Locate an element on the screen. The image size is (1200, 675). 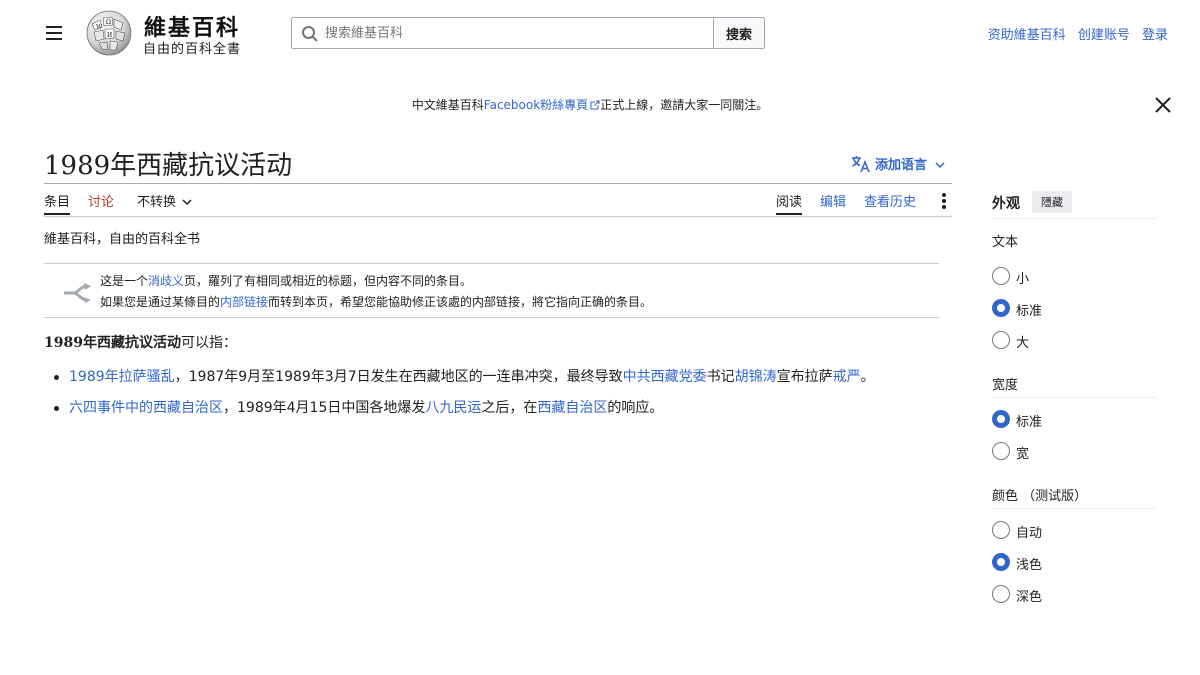
color-title: 颜色 （测试版） is located at coordinates (1040, 496).